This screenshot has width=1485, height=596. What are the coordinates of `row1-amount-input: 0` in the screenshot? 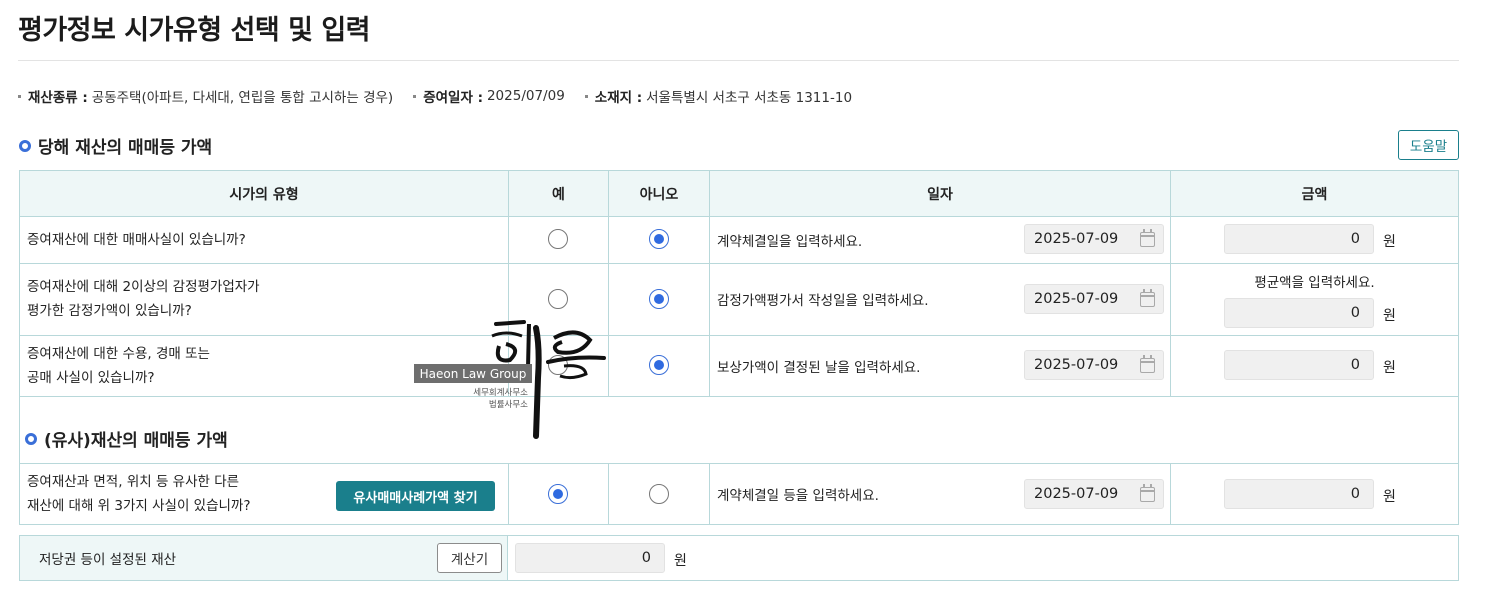 It's located at (1299, 239).